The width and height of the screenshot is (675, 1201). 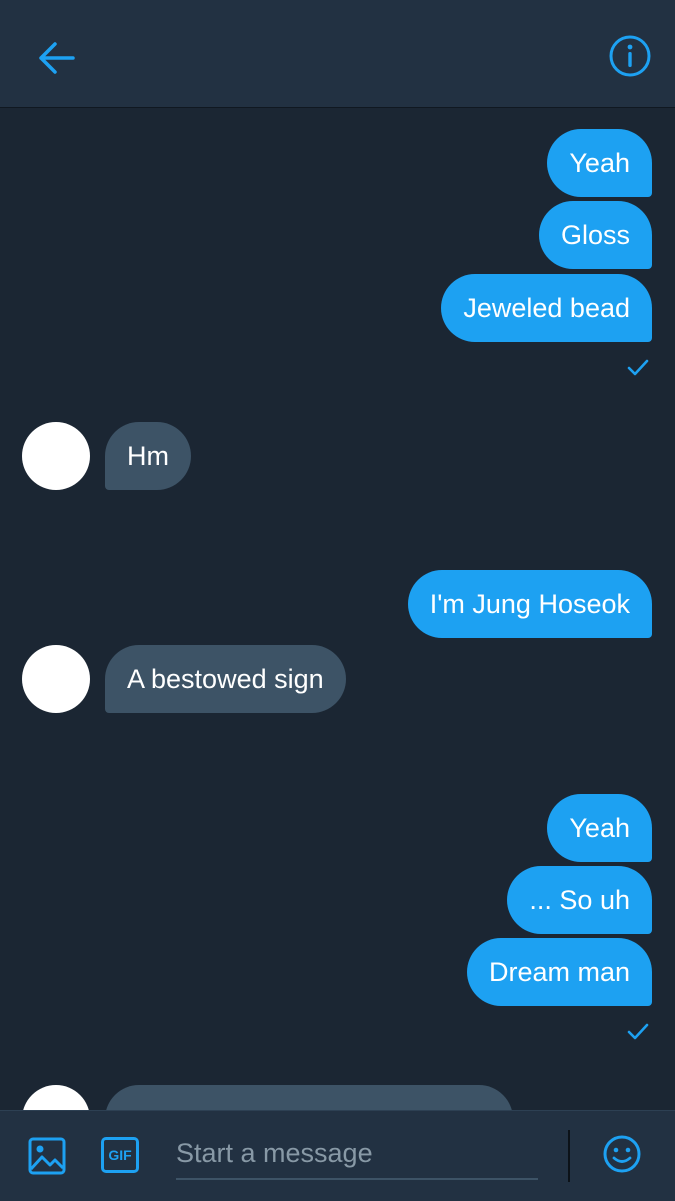 I want to click on info-icon, so click(x=630, y=56).